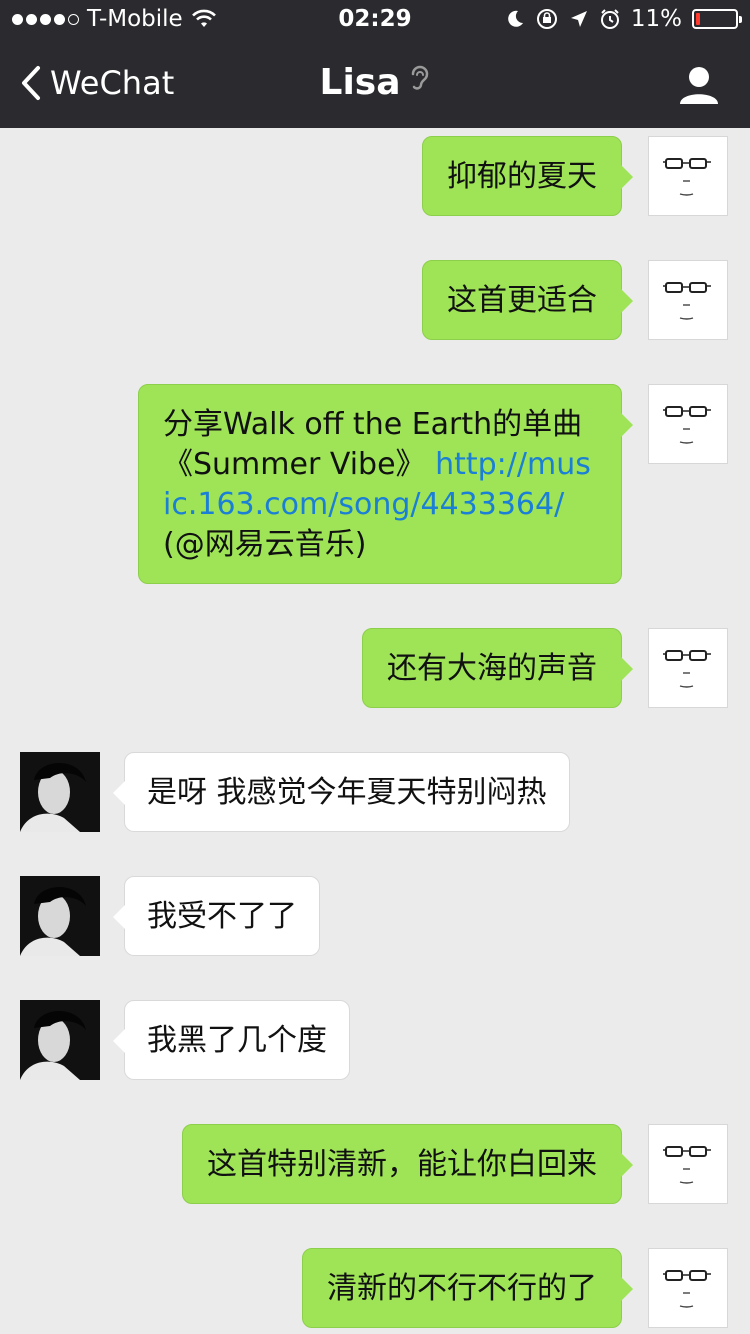 This screenshot has width=750, height=1334. Describe the element at coordinates (522, 176) in the screenshot. I see `message-text: 抑郁的夏天` at that location.